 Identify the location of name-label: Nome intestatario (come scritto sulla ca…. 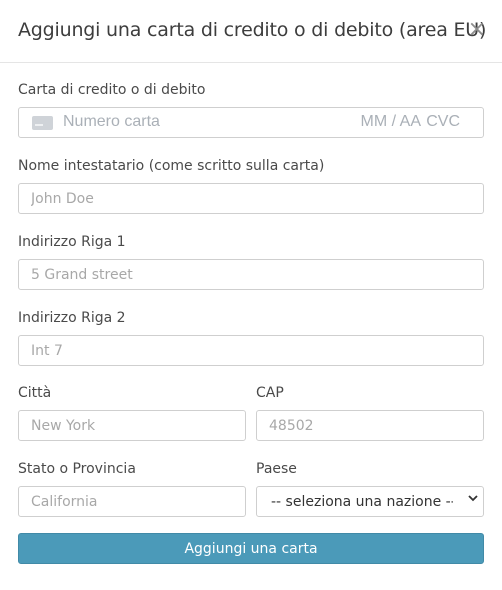
(171, 166).